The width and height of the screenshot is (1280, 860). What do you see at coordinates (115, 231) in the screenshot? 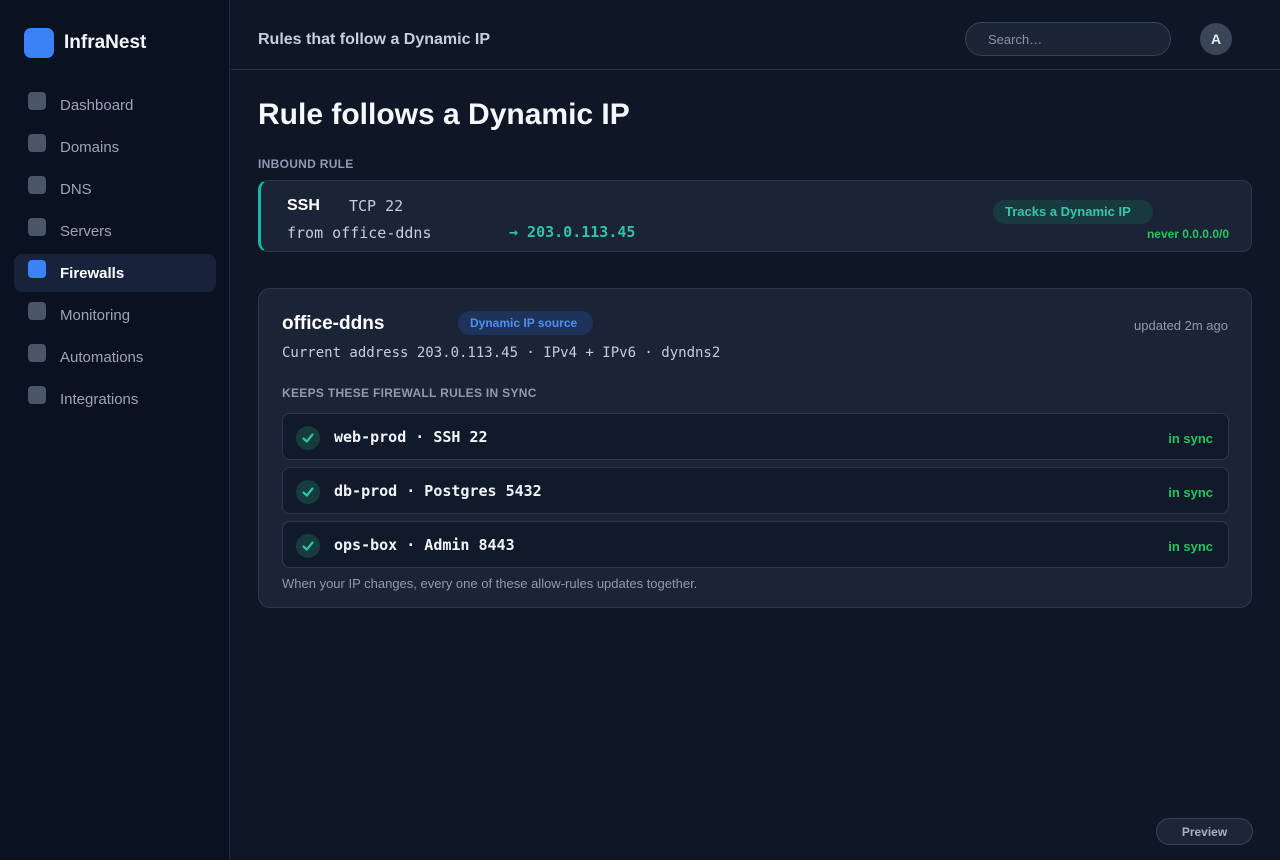
I see `sidebar-item-servers: Servers` at bounding box center [115, 231].